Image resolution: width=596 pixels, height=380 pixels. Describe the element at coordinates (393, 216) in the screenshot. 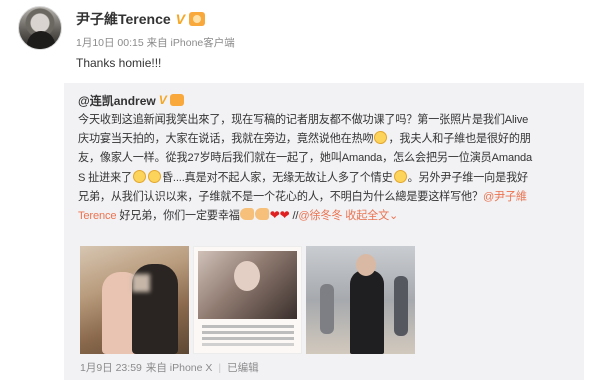

I see `chevron-up-icon: ⌄` at that location.